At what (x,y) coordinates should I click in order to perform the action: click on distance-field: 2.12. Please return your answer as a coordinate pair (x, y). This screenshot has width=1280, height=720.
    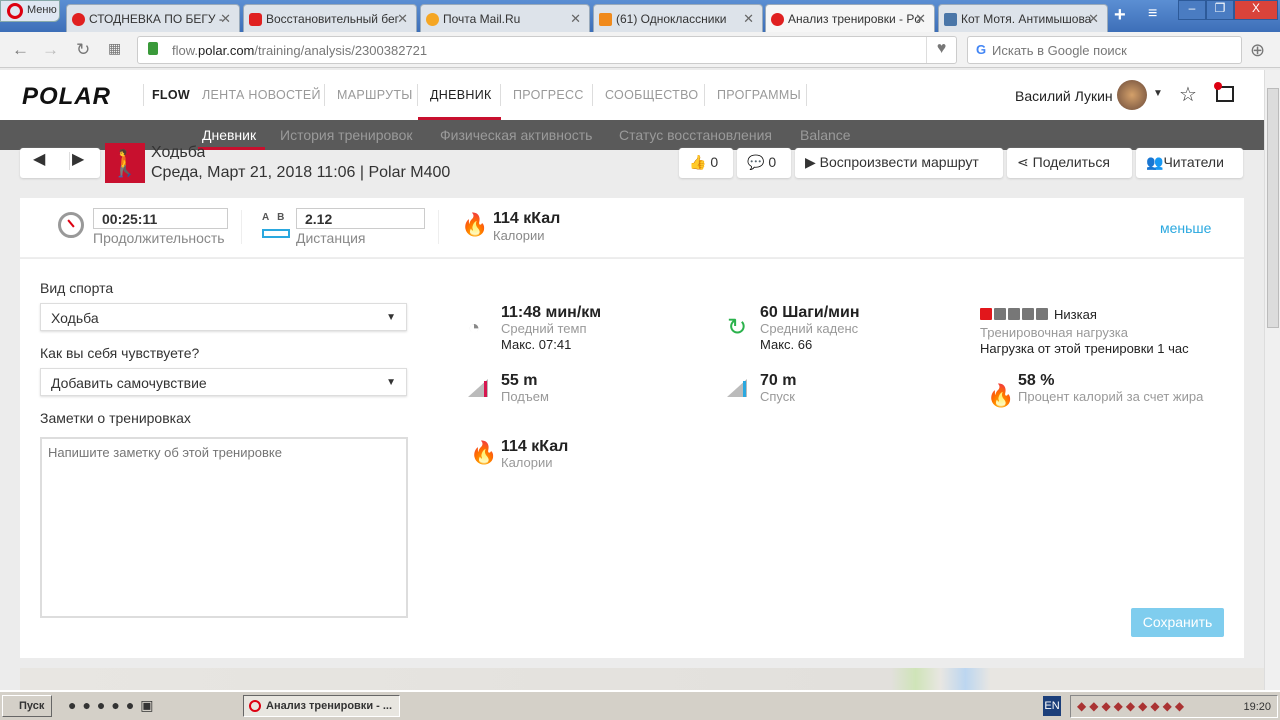
    Looking at the image, I should click on (360, 218).